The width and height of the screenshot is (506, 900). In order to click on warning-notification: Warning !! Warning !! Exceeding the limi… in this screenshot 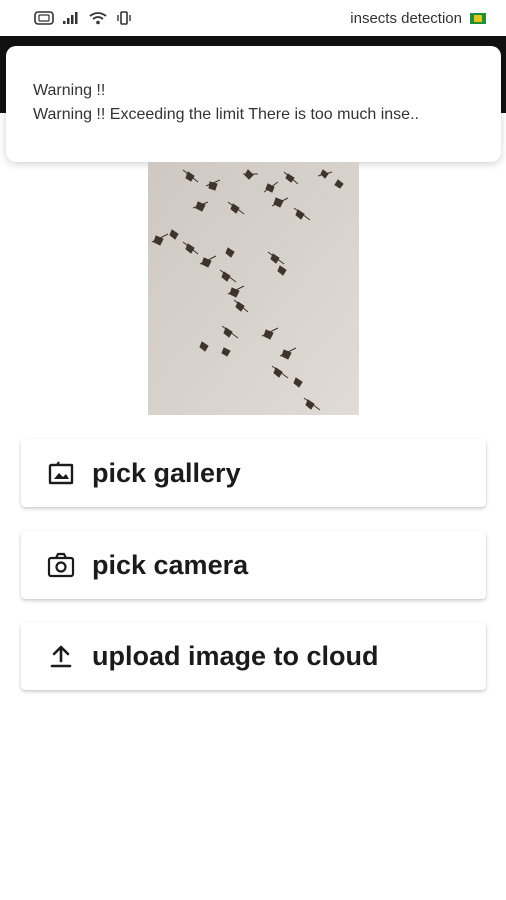, I will do `click(253, 104)`.